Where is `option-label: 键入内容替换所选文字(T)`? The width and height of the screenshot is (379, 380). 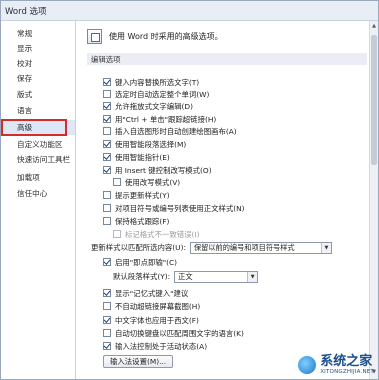 option-label: 键入内容替换所选文字(T) is located at coordinates (157, 82).